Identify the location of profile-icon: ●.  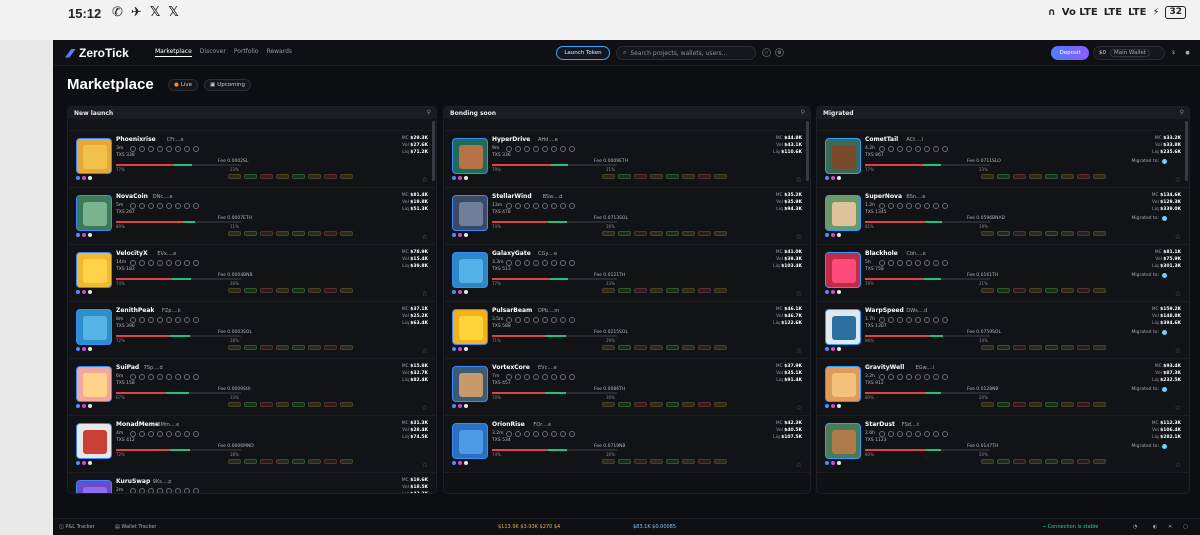
(1187, 52).